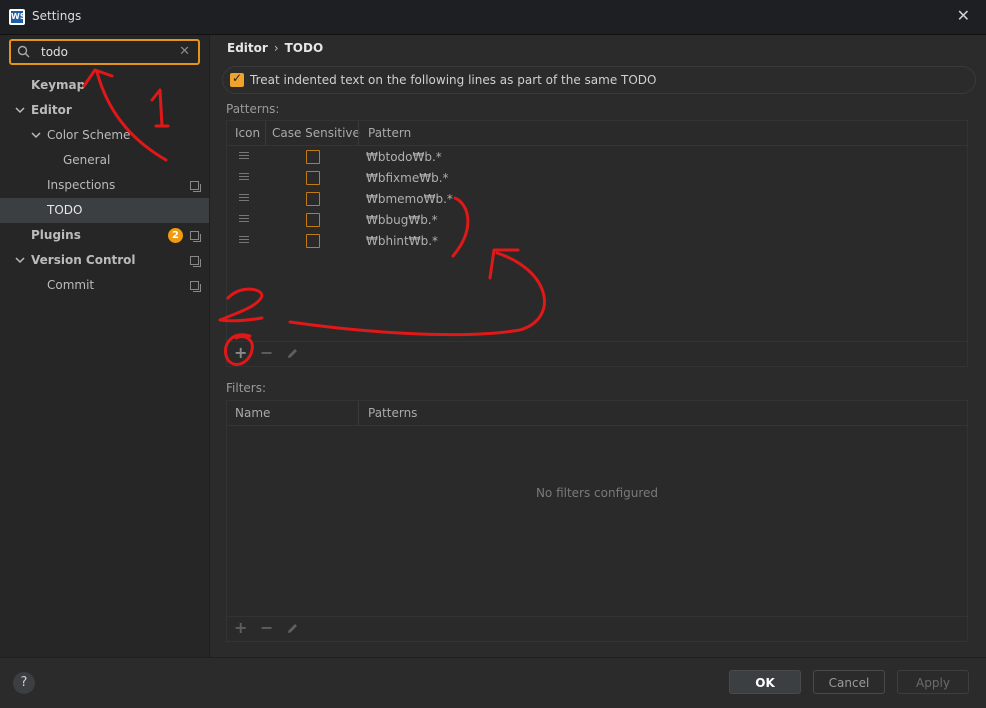 The height and width of the screenshot is (708, 986). Describe the element at coordinates (597, 493) in the screenshot. I see `empty-filters-message: No filters configured` at that location.